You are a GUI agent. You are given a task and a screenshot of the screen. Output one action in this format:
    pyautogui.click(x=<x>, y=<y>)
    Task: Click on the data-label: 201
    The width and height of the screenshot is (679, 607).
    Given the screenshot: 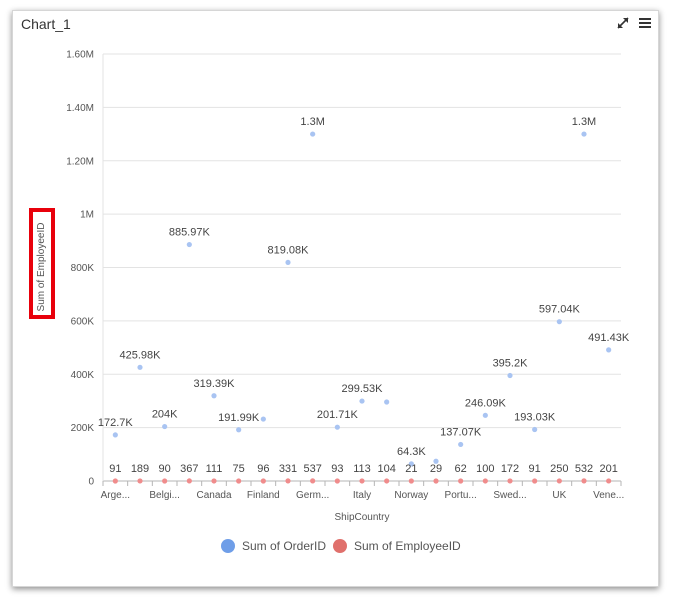 What is the action you would take?
    pyautogui.click(x=608, y=469)
    